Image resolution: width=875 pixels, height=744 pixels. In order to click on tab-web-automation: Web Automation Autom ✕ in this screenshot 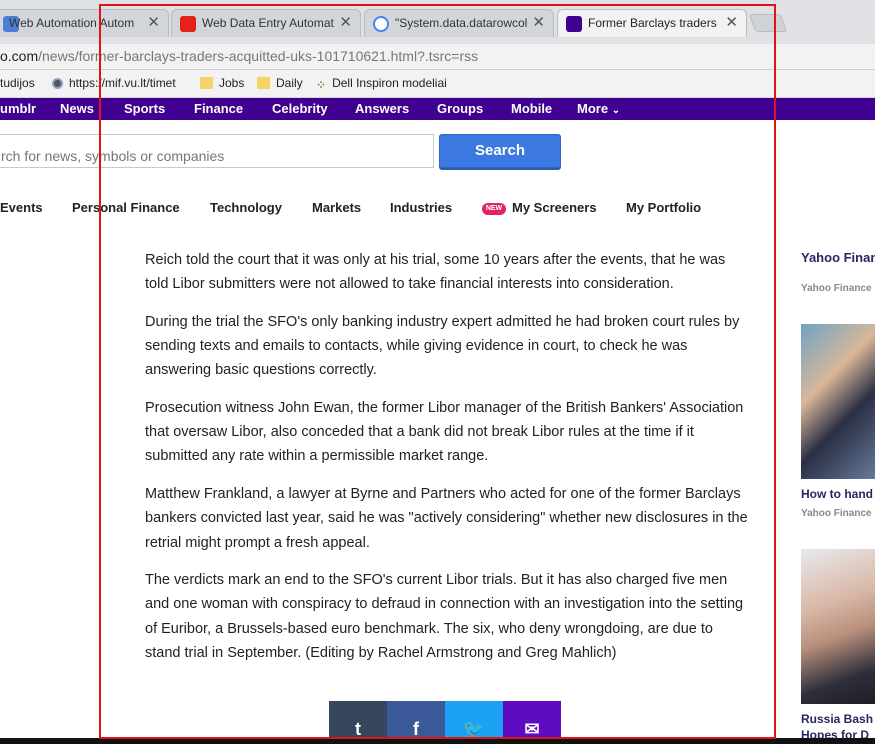, I will do `click(84, 23)`.